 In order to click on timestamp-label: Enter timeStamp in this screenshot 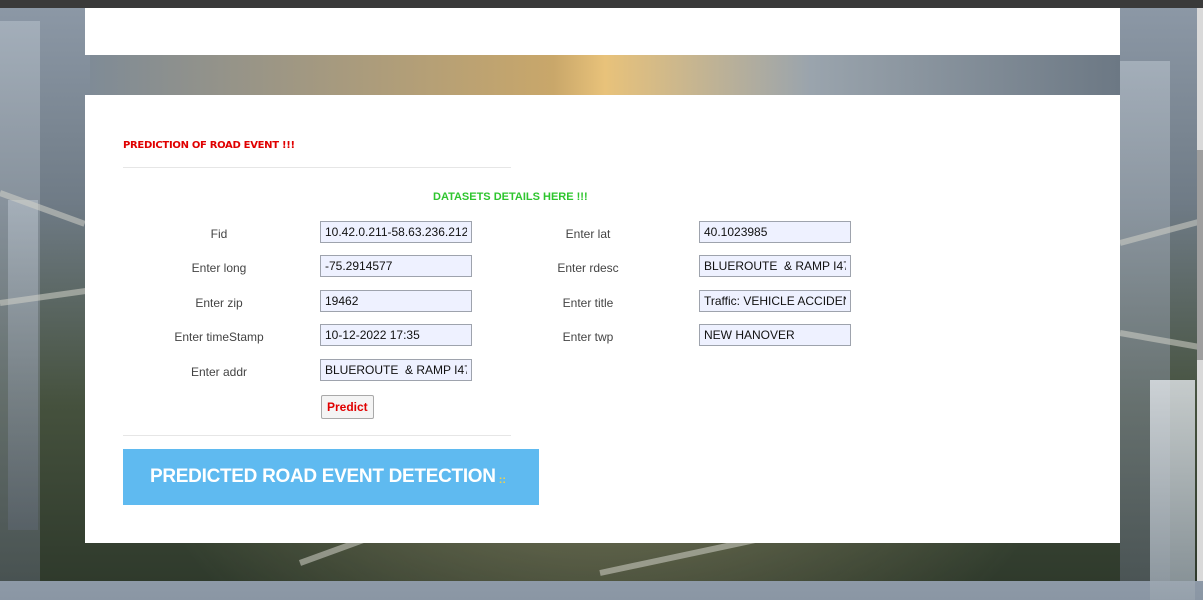, I will do `click(219, 337)`.